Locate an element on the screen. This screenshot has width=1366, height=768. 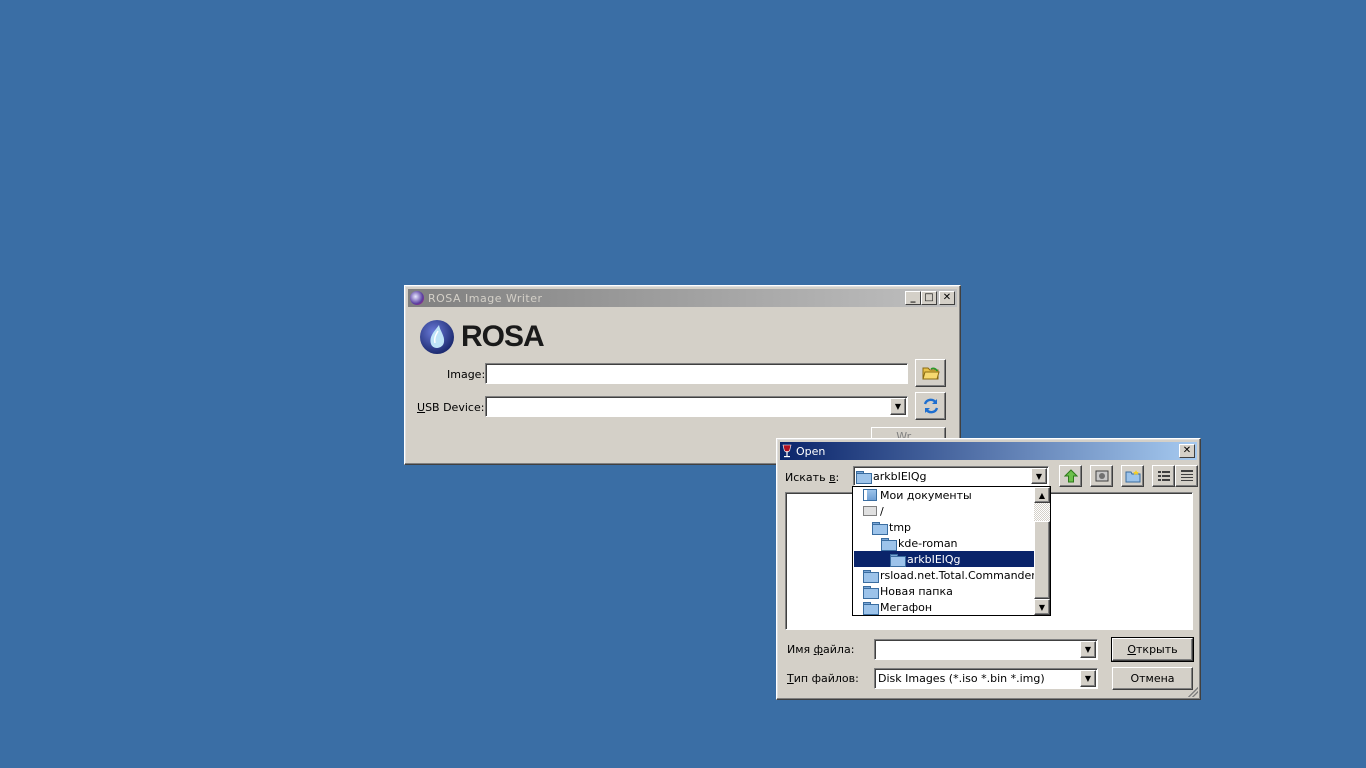
details-view-button is located at coordinates (1186, 476).